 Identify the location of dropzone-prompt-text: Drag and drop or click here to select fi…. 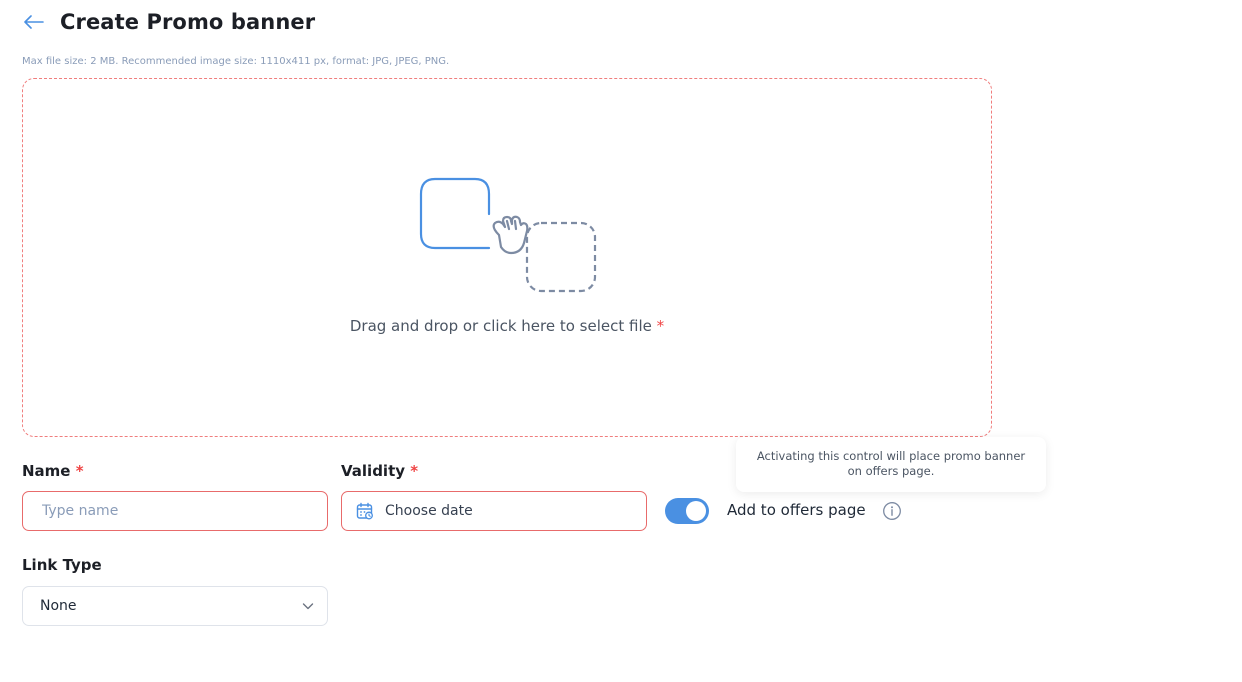
(500, 326).